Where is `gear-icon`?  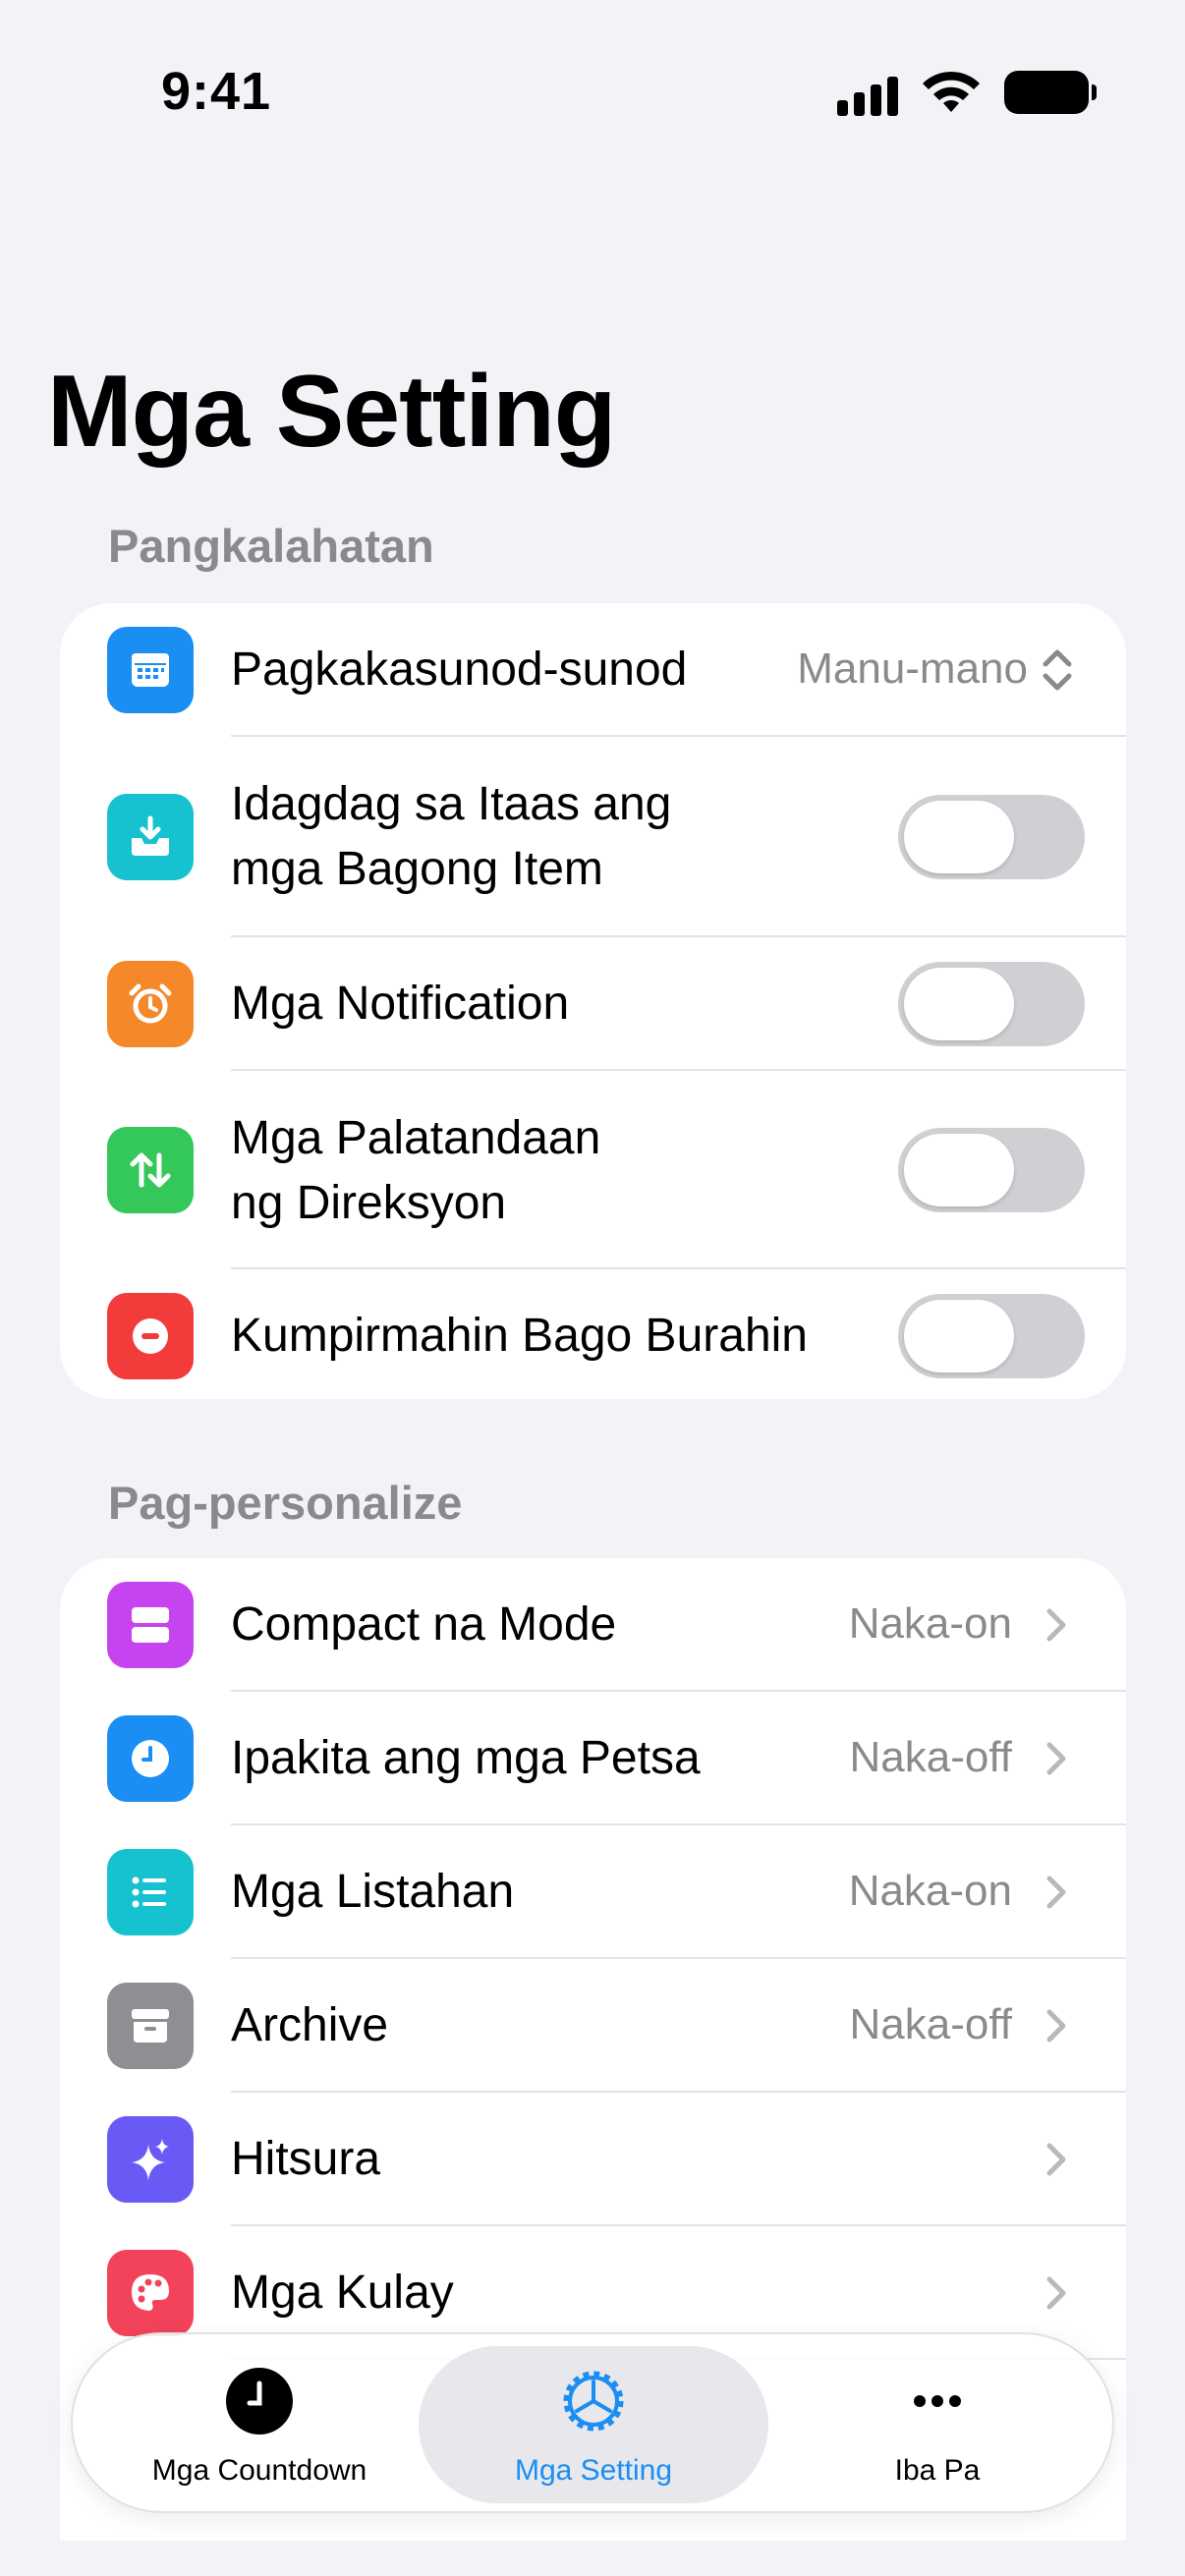 gear-icon is located at coordinates (594, 2401).